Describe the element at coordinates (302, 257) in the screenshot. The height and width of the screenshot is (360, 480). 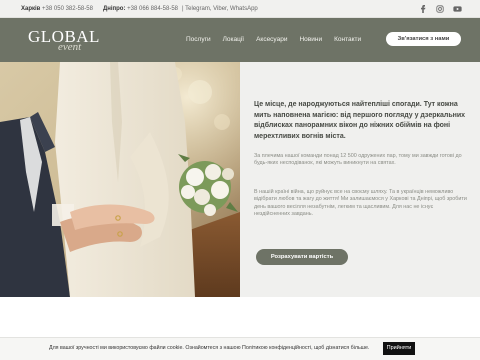
I see `calculate-cost-button: Розрахувати вартість` at that location.